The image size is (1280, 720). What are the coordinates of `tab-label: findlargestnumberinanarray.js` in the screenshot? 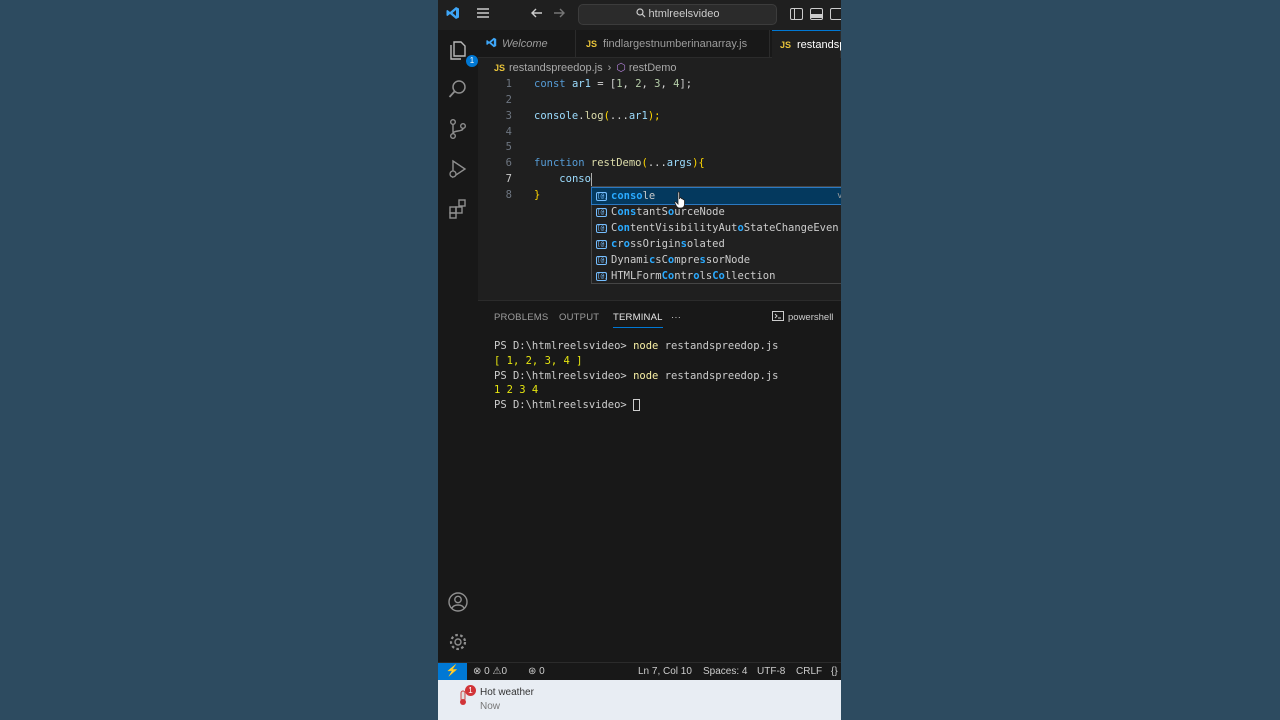 It's located at (675, 44).